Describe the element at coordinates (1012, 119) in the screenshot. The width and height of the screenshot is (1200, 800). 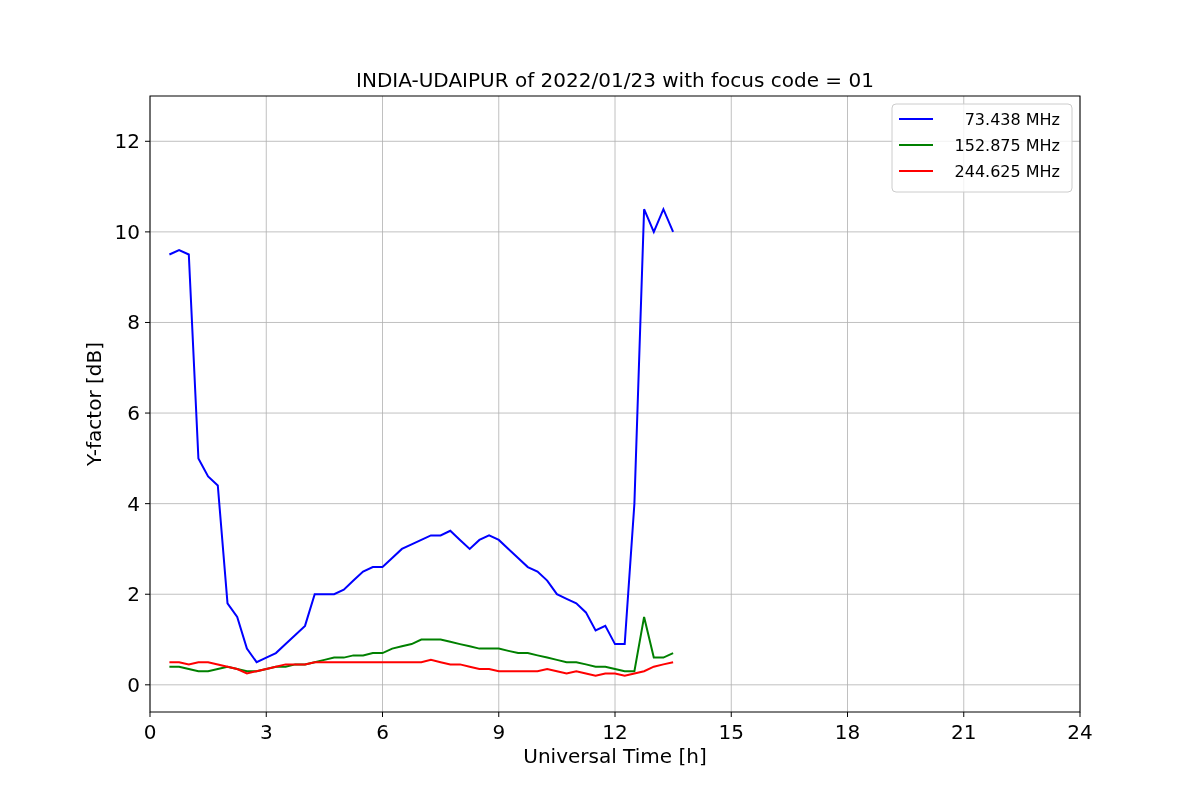
I see `legend-label: 73.438 MHz` at that location.